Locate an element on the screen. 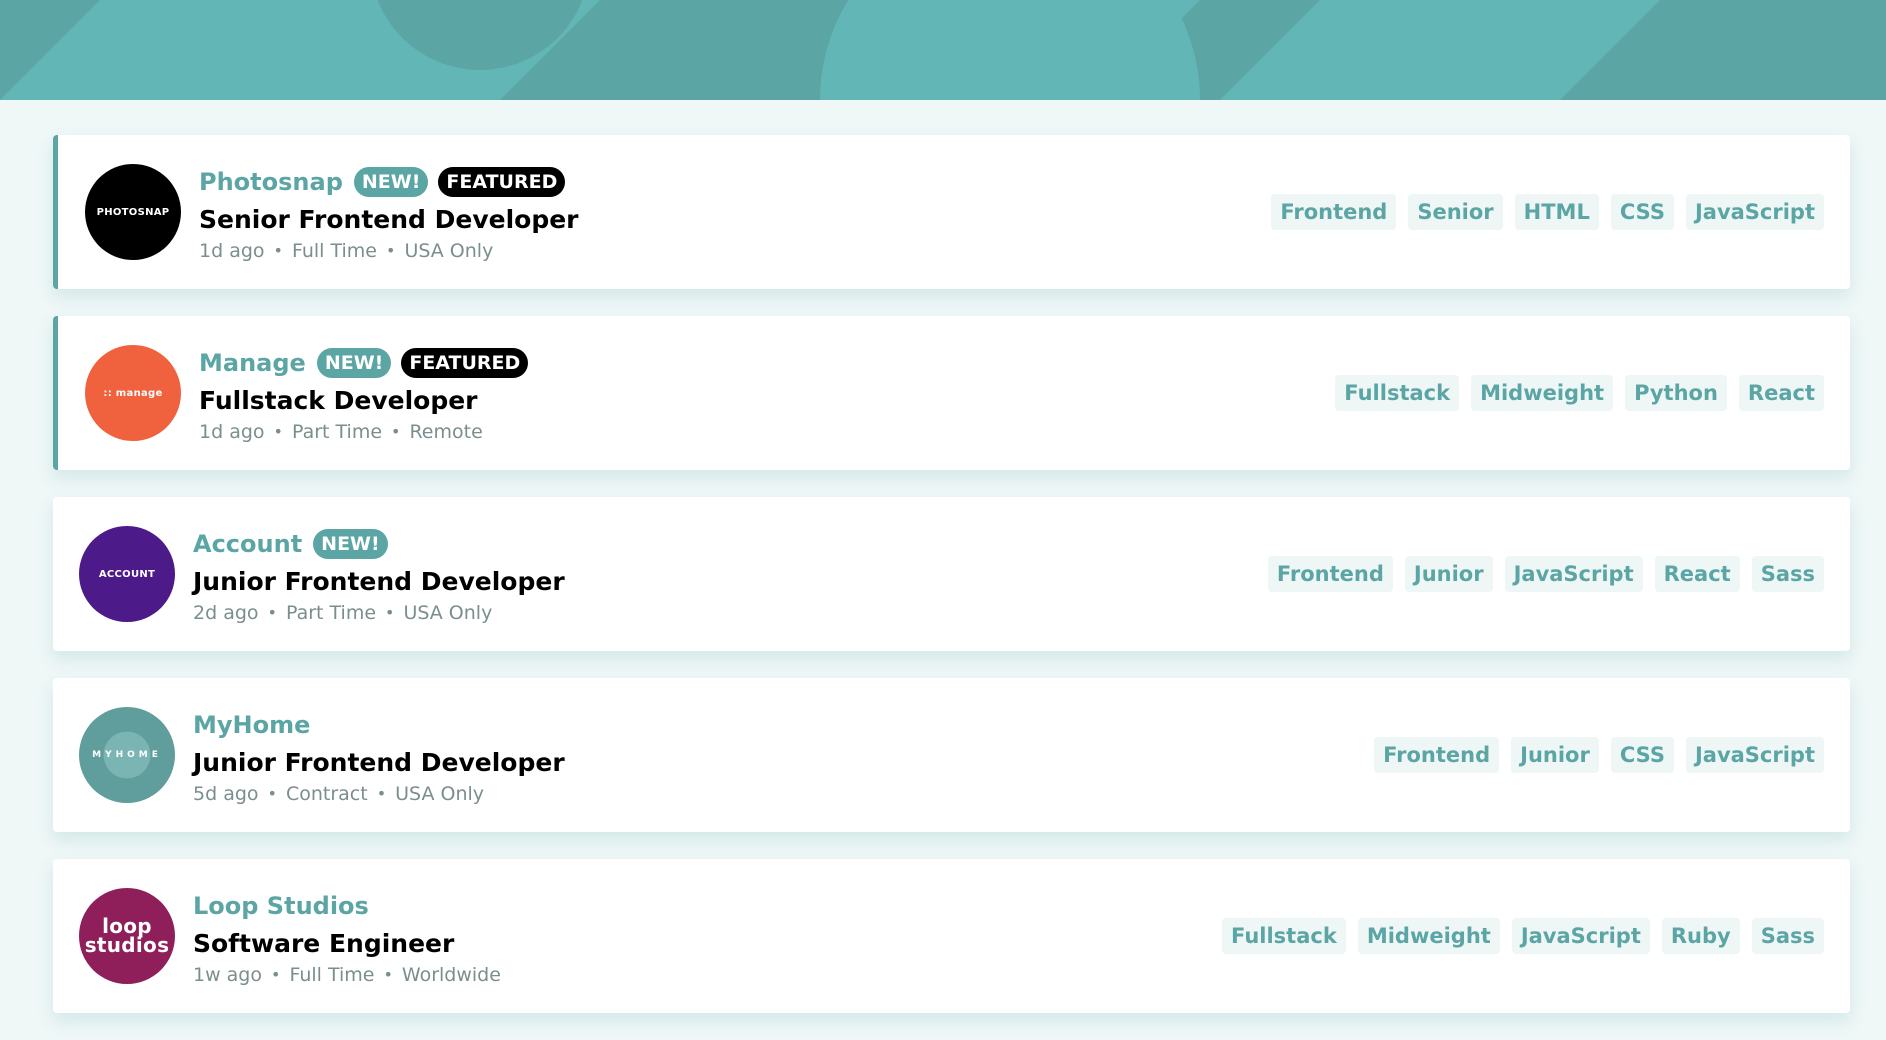 The height and width of the screenshot is (1040, 1886). logo-text: MYHOME is located at coordinates (127, 755).